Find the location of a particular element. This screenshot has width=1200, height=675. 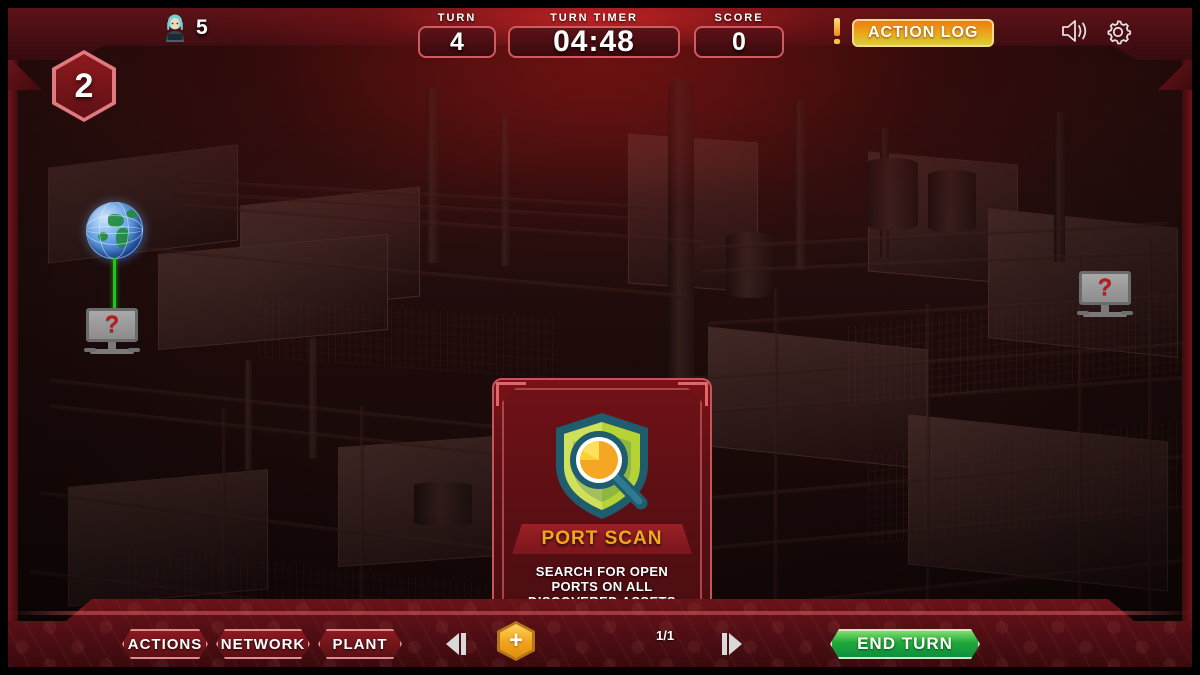

alert-exclamation-icon is located at coordinates (837, 32).